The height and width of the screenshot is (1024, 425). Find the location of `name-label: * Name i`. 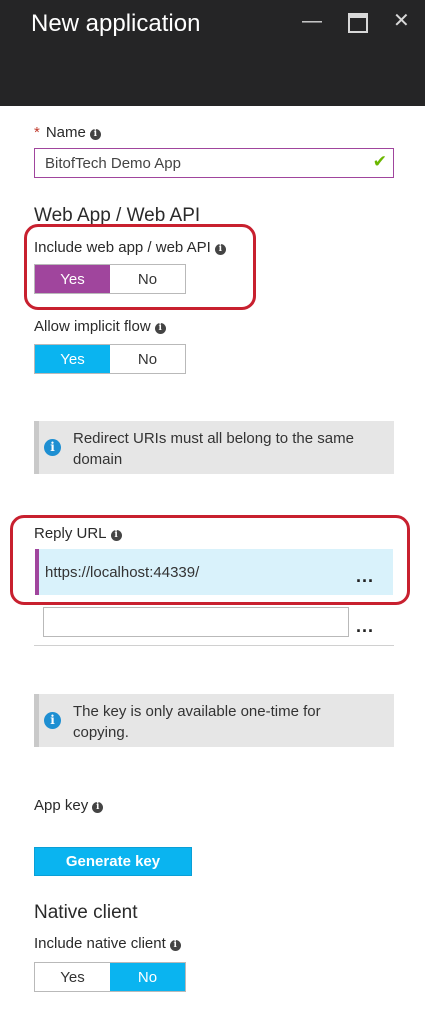

name-label: * Name i is located at coordinates (67, 132).